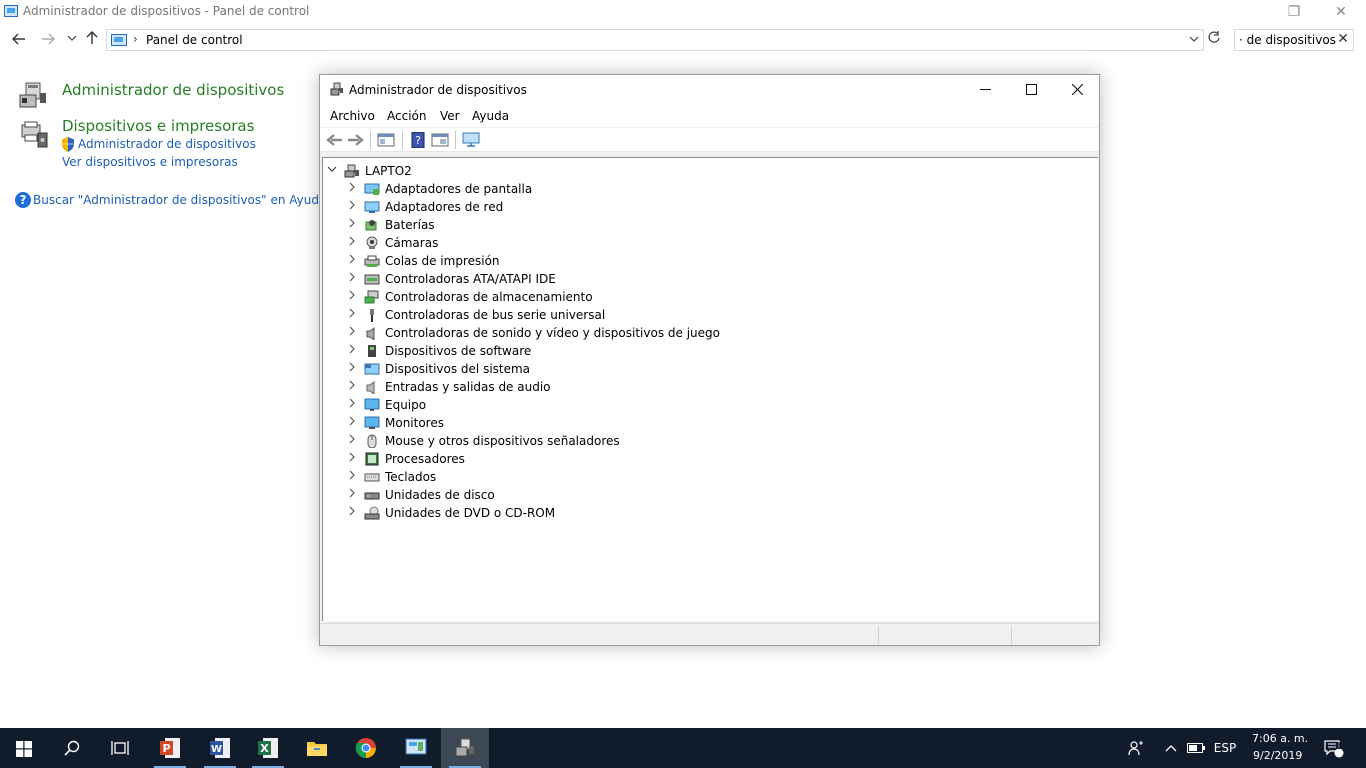  What do you see at coordinates (703, 279) in the screenshot?
I see `tree-category-row: Controladoras ATA/ATAPI IDE` at bounding box center [703, 279].